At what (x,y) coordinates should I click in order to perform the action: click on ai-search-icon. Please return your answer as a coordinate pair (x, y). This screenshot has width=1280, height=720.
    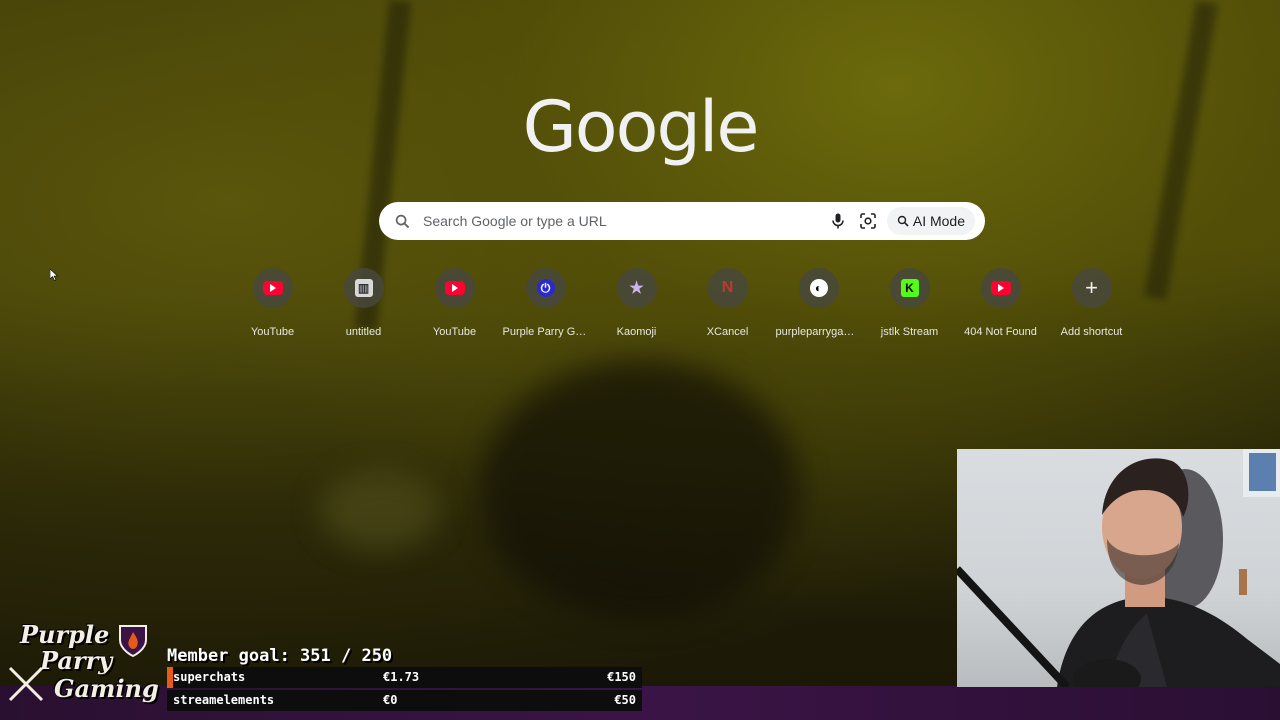
    Looking at the image, I should click on (903, 221).